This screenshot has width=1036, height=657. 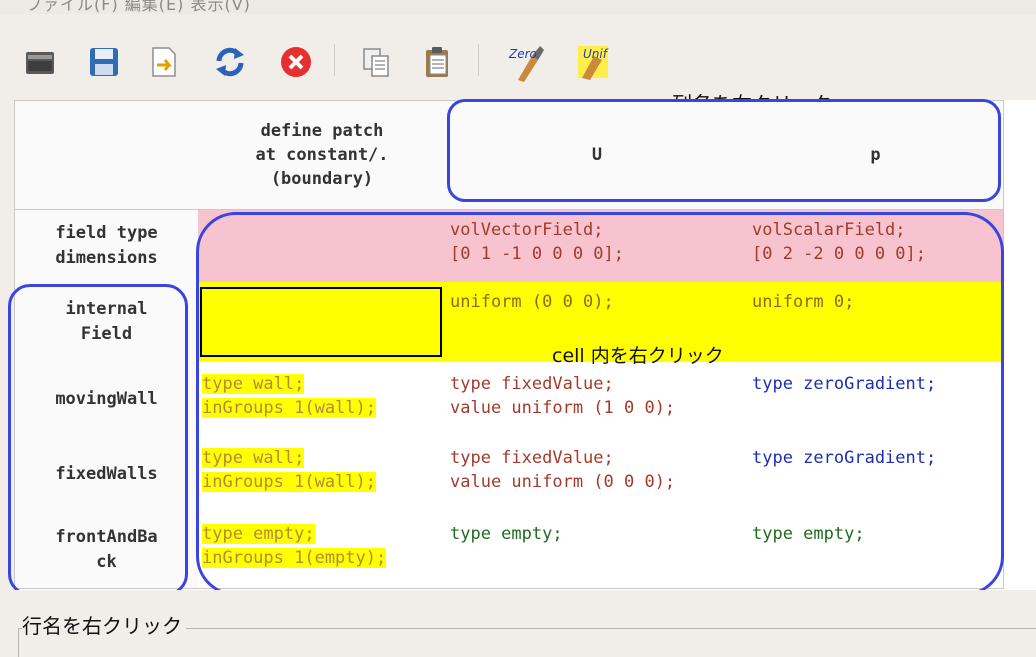 I want to click on zero-icon: Zero, so click(x=526, y=64).